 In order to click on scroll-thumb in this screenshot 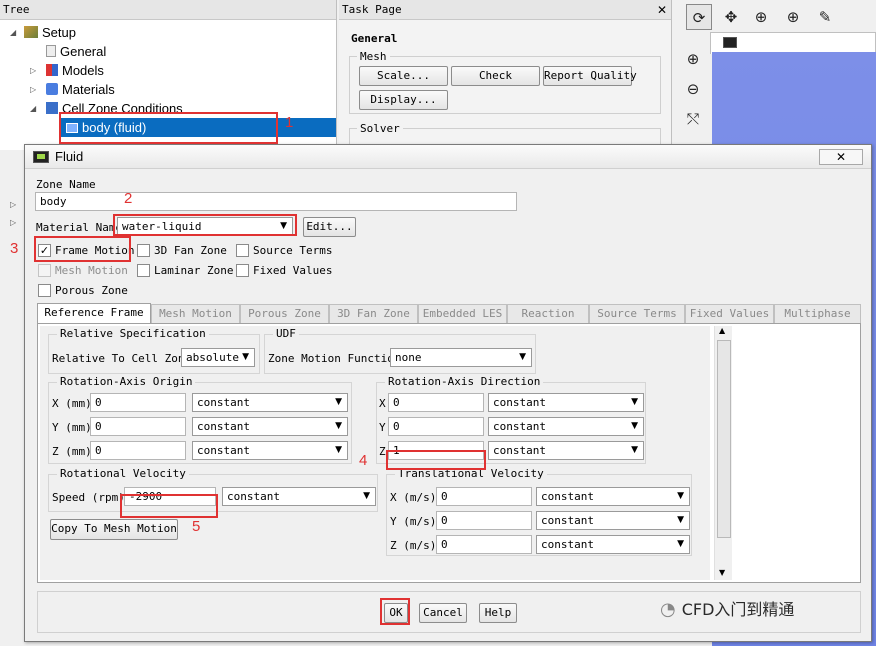, I will do `click(724, 439)`.